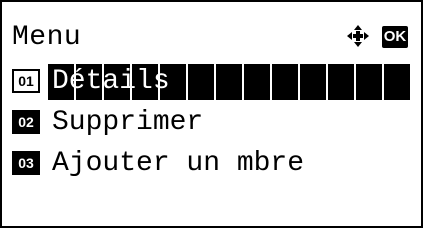  I want to click on four-way-arrow-icon, so click(358, 36).